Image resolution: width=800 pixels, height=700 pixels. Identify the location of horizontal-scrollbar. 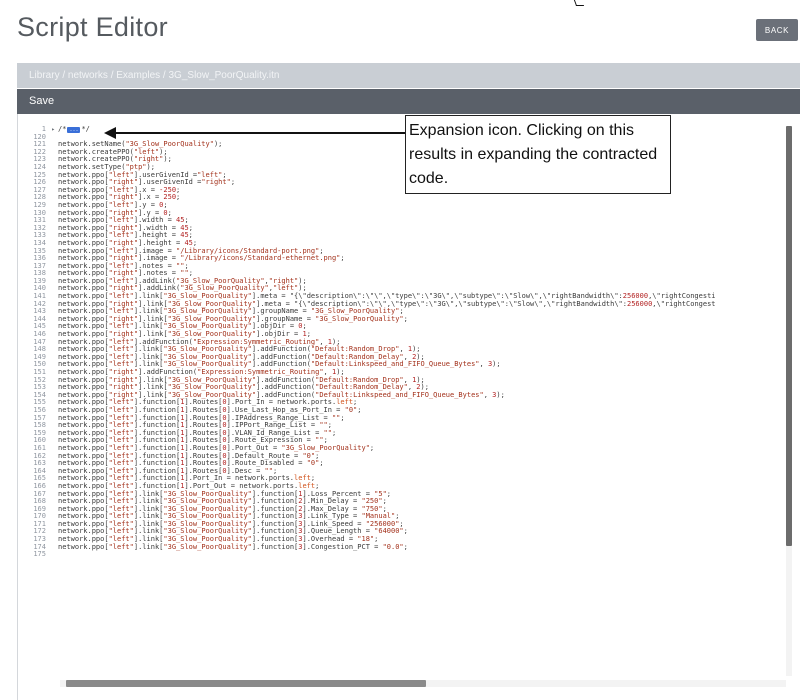
(423, 683).